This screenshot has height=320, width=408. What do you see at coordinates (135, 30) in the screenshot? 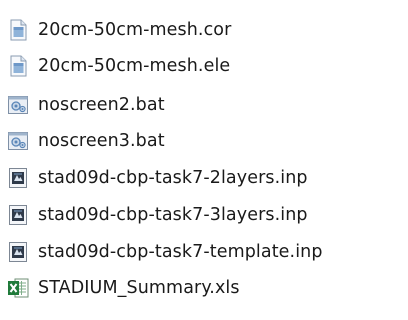
I see `file-name: 20cm-50cm-mesh.cor` at bounding box center [135, 30].